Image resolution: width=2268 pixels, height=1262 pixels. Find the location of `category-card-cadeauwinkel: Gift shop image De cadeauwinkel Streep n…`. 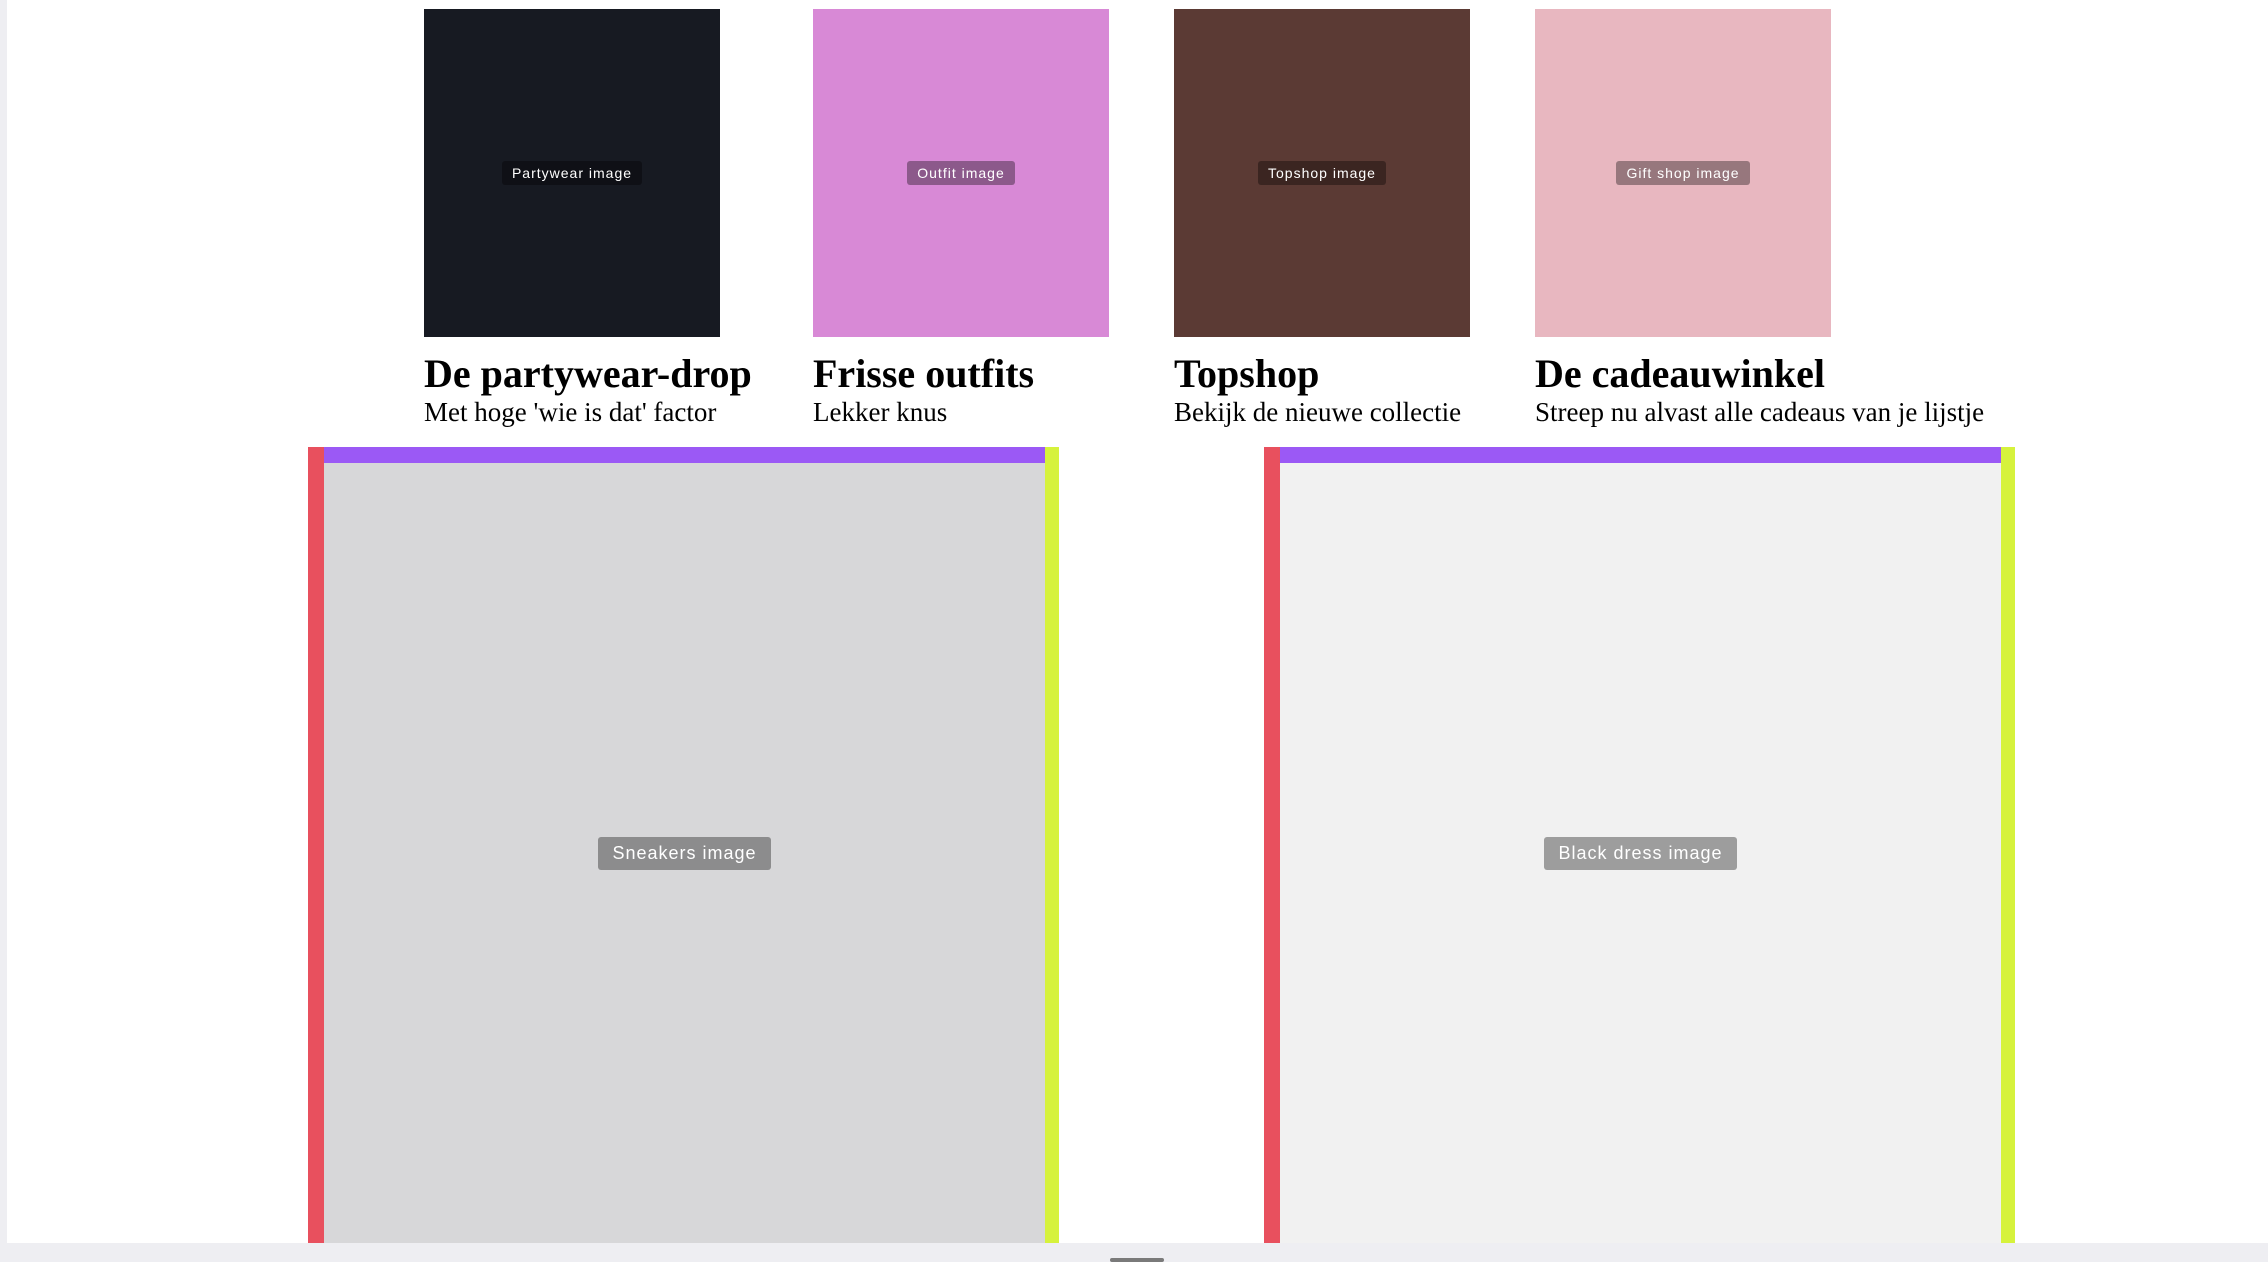

category-card-cadeauwinkel: Gift shop image De cadeauwinkel Streep n… is located at coordinates (1760, 218).